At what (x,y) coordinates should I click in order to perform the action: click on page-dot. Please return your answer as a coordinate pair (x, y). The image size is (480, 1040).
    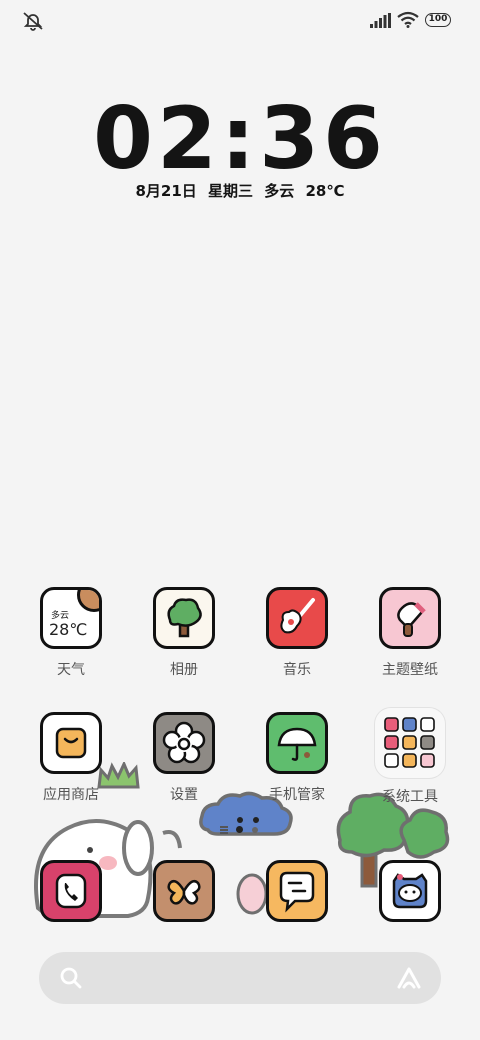
    Looking at the image, I should click on (255, 830).